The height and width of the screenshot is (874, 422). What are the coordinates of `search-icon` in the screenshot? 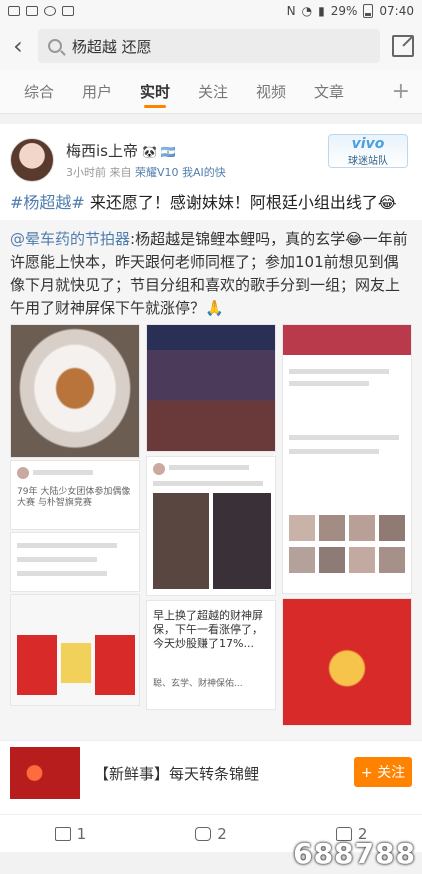 It's located at (54, 46).